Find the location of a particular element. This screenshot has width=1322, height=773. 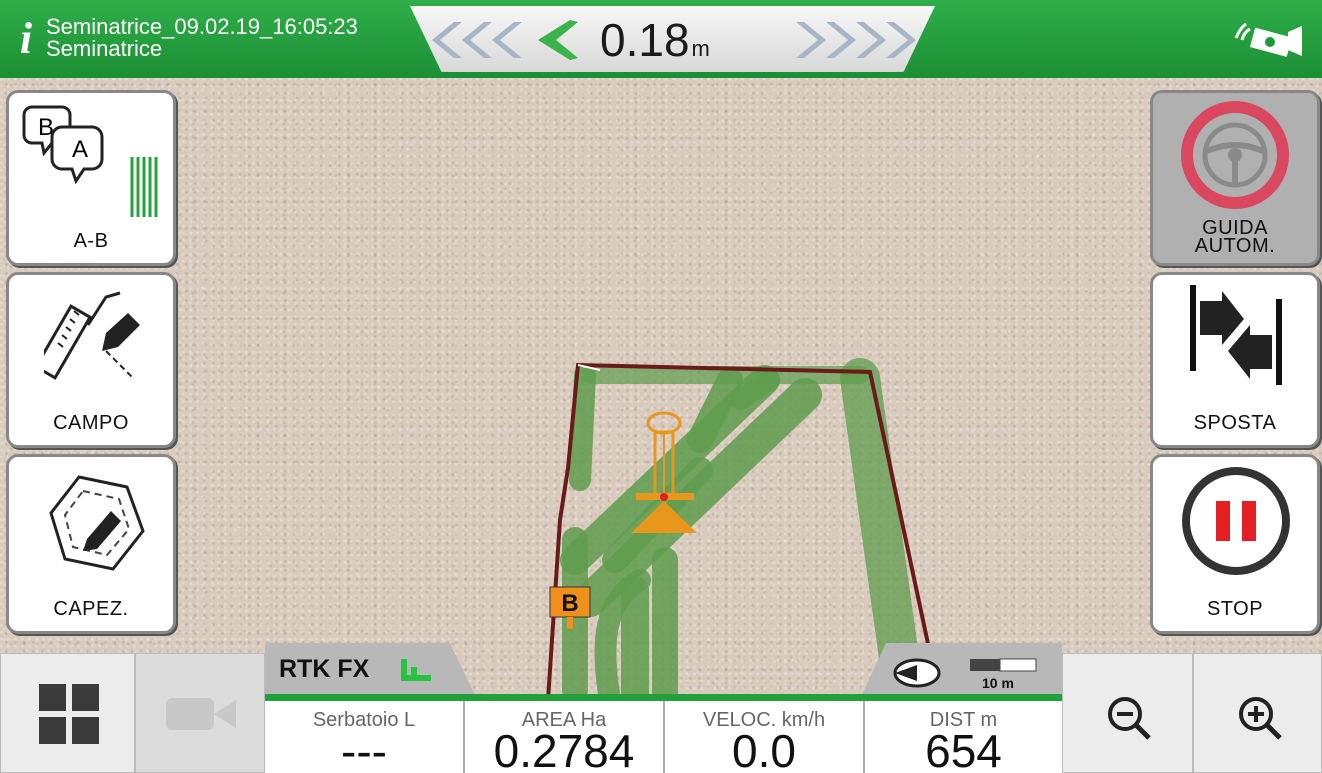

rtk-signal-icon is located at coordinates (416, 670).